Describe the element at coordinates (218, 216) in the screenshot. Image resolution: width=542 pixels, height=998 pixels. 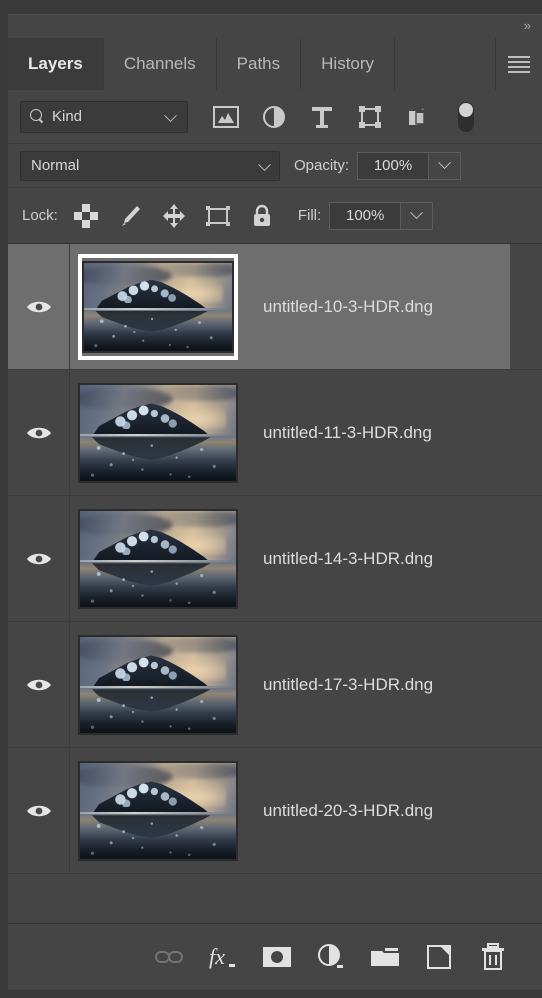
I see `lock-artboard-nesting-icon` at that location.